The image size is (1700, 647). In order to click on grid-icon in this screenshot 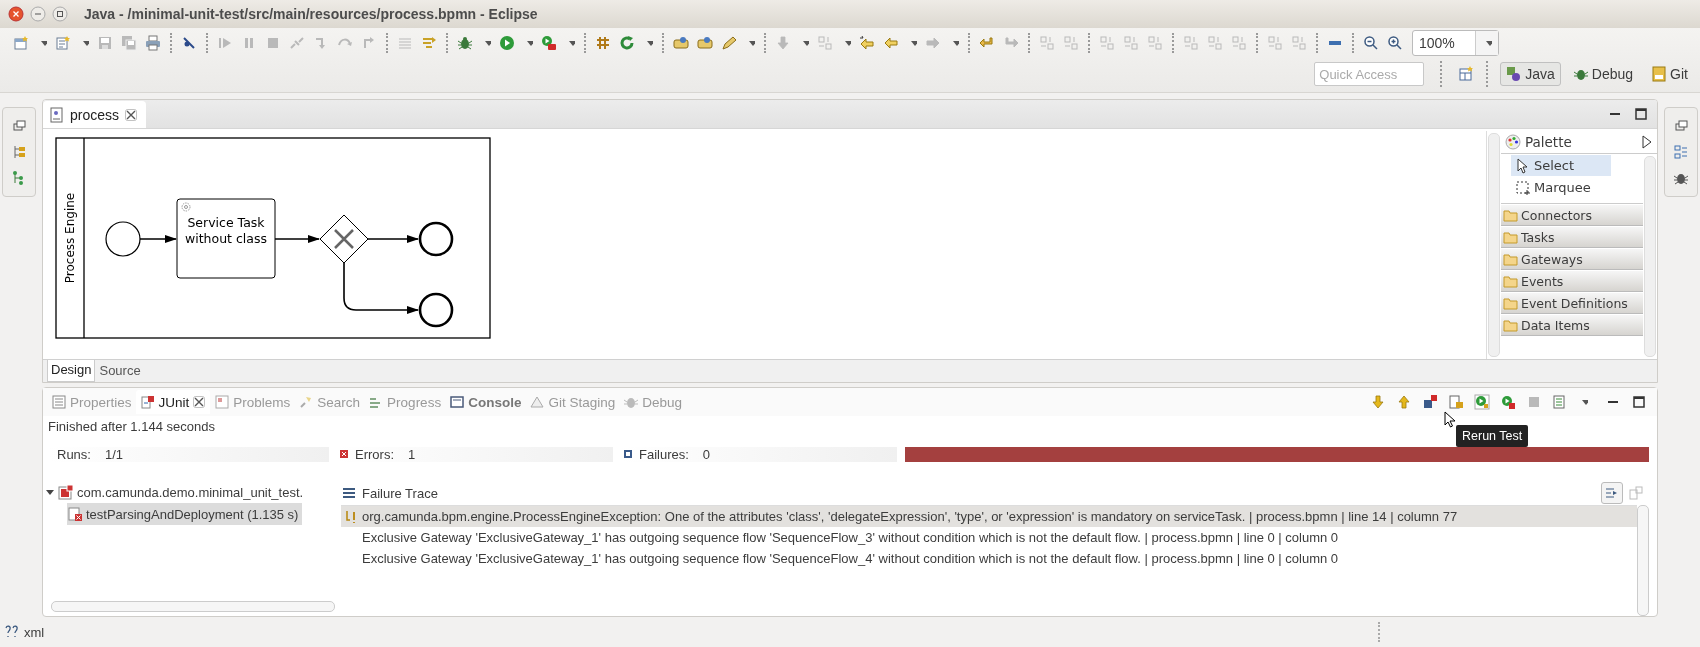, I will do `click(603, 43)`.